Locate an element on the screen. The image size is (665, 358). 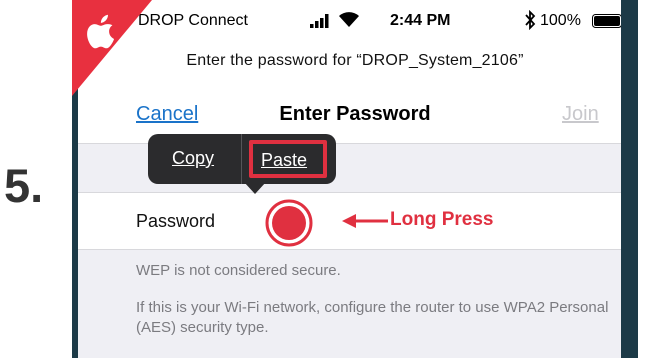
status-bar: DROP Connect 2:44 PM 100% is located at coordinates (355, 21).